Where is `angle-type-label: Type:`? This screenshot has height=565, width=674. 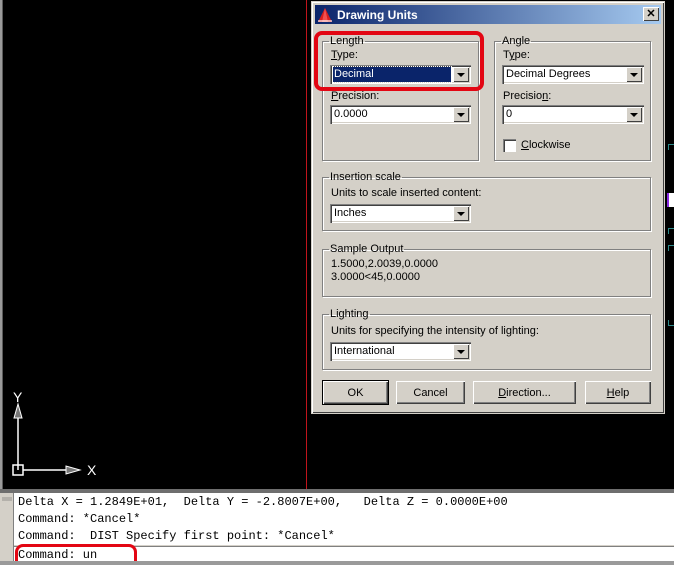 angle-type-label: Type: is located at coordinates (516, 55).